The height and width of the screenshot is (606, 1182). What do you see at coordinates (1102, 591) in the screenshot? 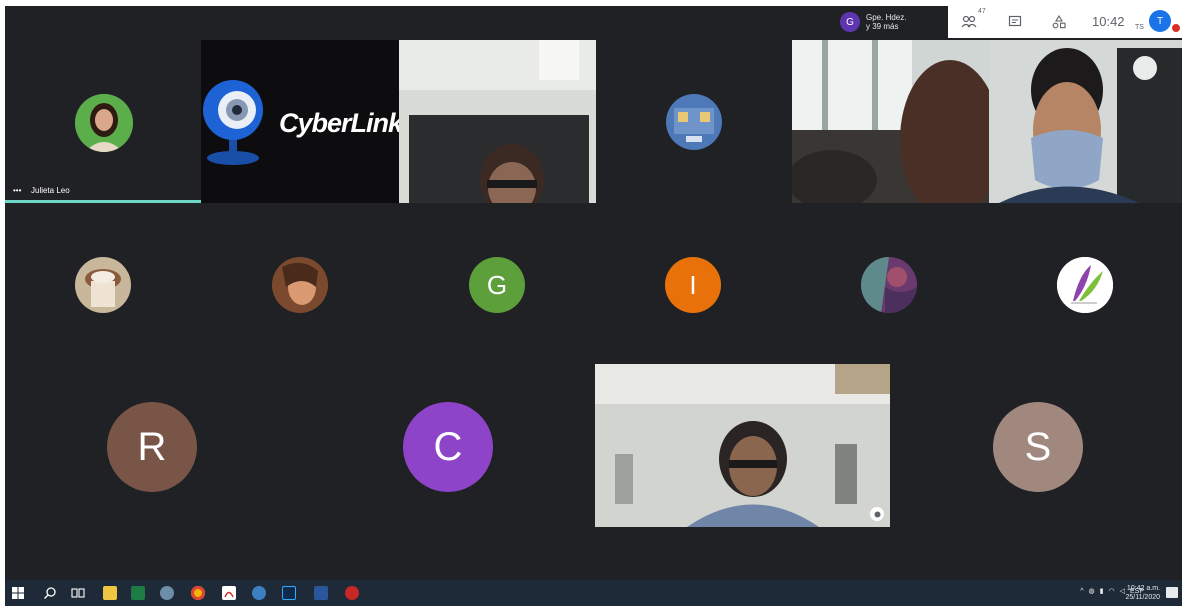
I see `battery-icon: ▮` at bounding box center [1102, 591].